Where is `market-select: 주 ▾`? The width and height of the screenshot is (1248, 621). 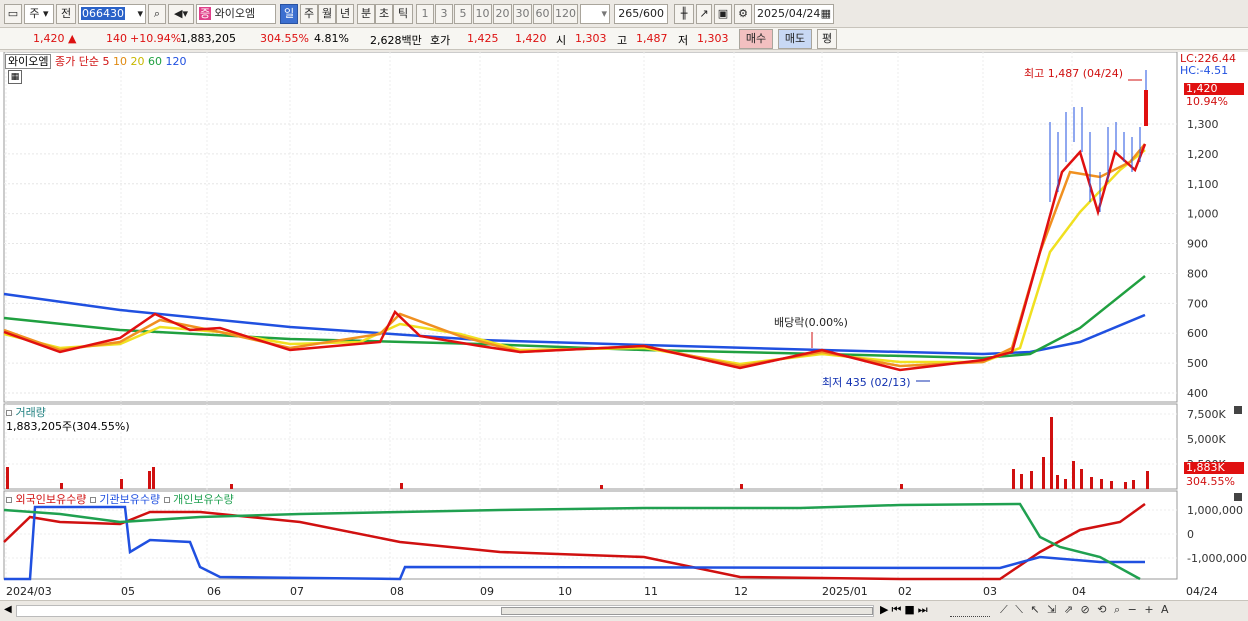 market-select: 주 ▾ is located at coordinates (39, 14).